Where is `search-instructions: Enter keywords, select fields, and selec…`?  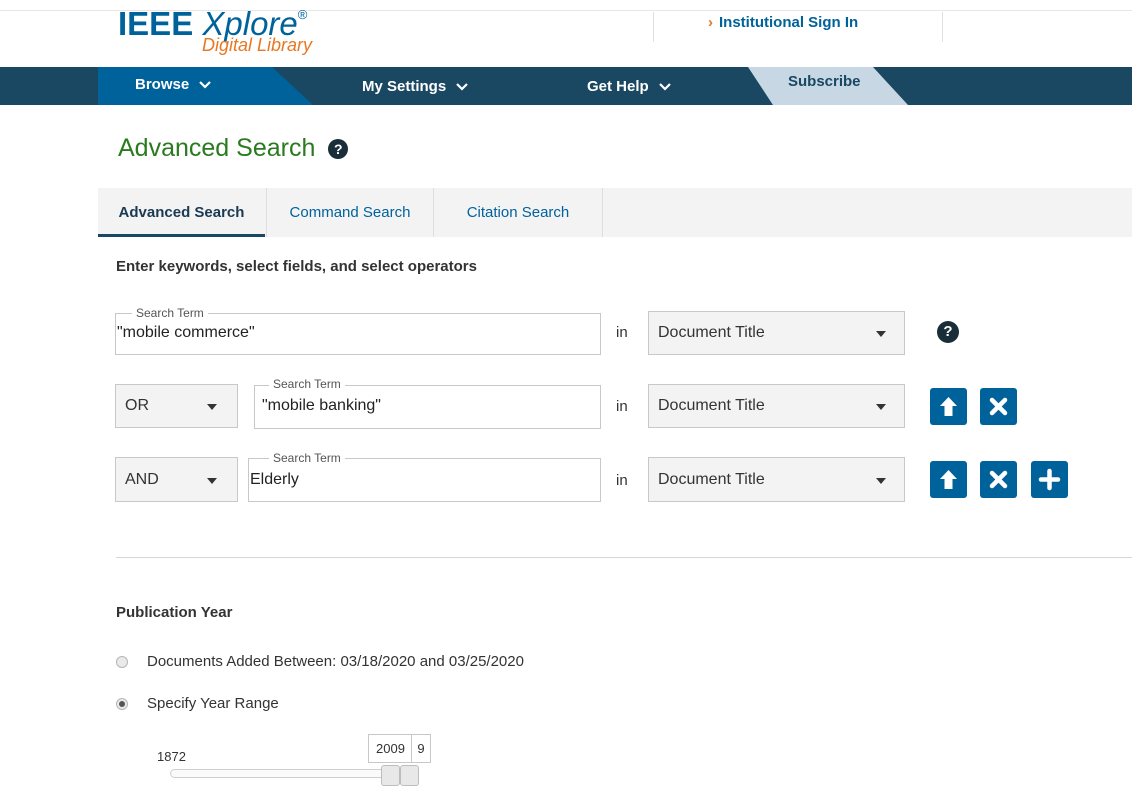
search-instructions: Enter keywords, select fields, and selec… is located at coordinates (296, 266).